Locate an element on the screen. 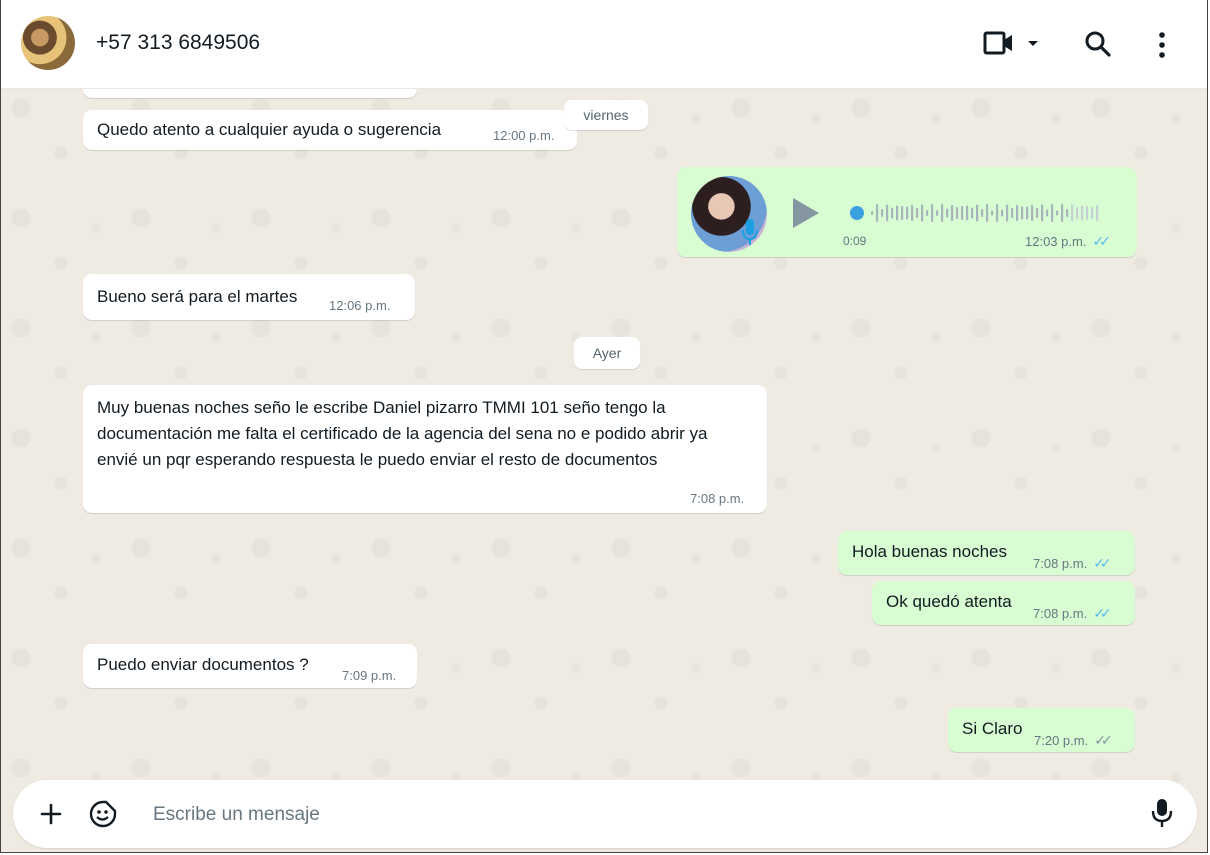 Image resolution: width=1210 pixels, height=855 pixels. menu-icon is located at coordinates (1162, 47).